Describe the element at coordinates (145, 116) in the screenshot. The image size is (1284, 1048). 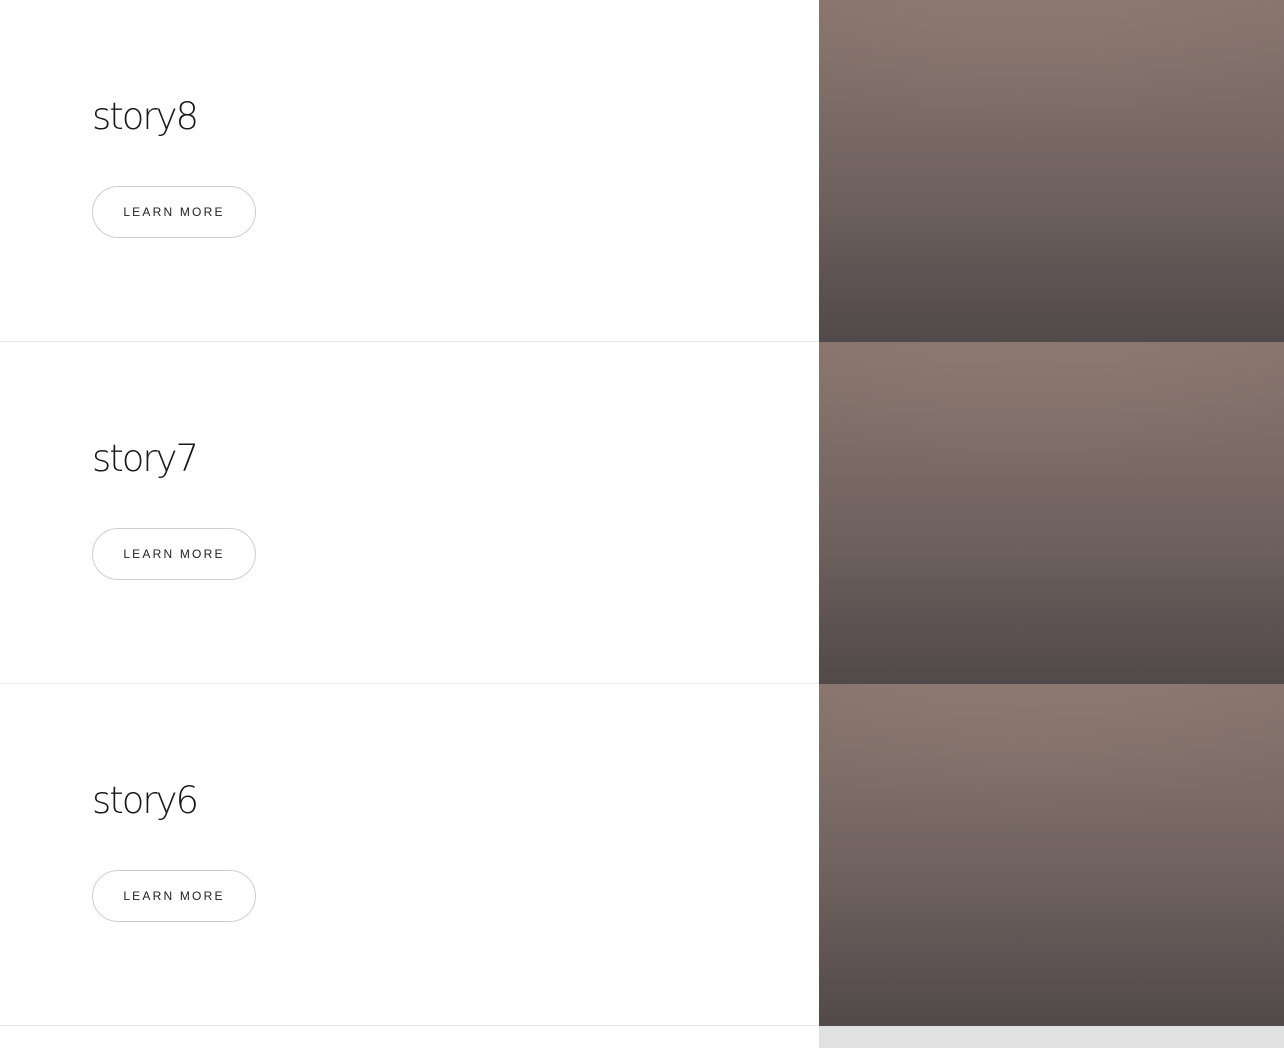
I see `story-title: story8` at that location.